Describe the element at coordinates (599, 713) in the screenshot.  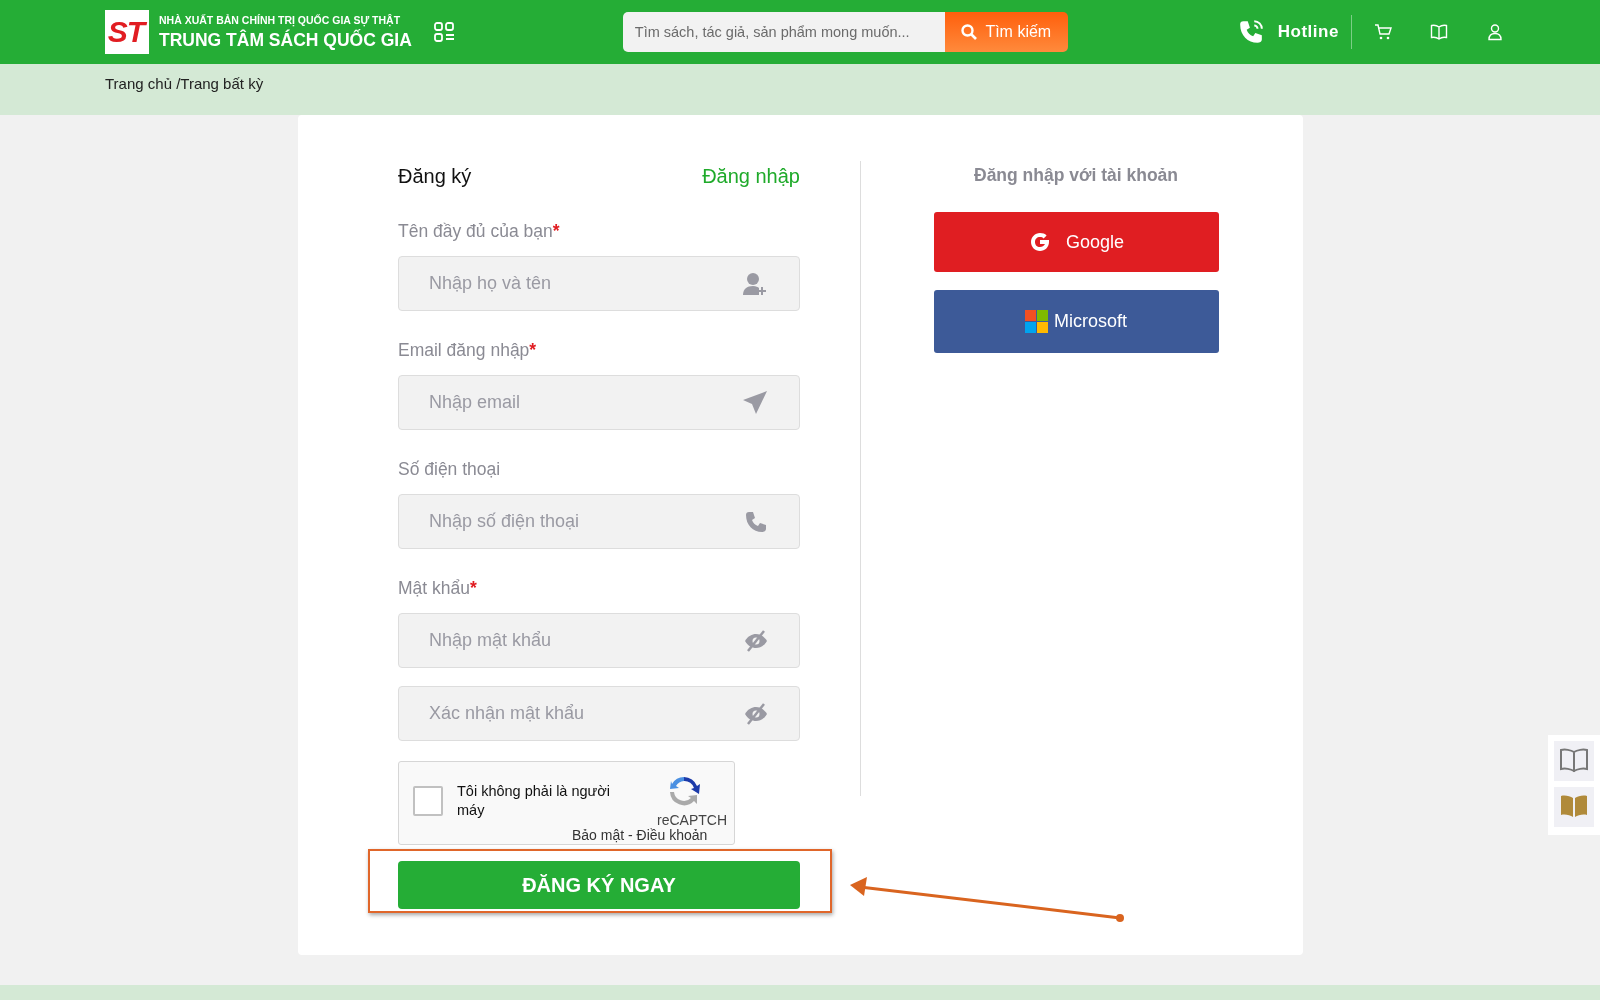
I see `input-field: Xác nhận mật khẩu` at that location.